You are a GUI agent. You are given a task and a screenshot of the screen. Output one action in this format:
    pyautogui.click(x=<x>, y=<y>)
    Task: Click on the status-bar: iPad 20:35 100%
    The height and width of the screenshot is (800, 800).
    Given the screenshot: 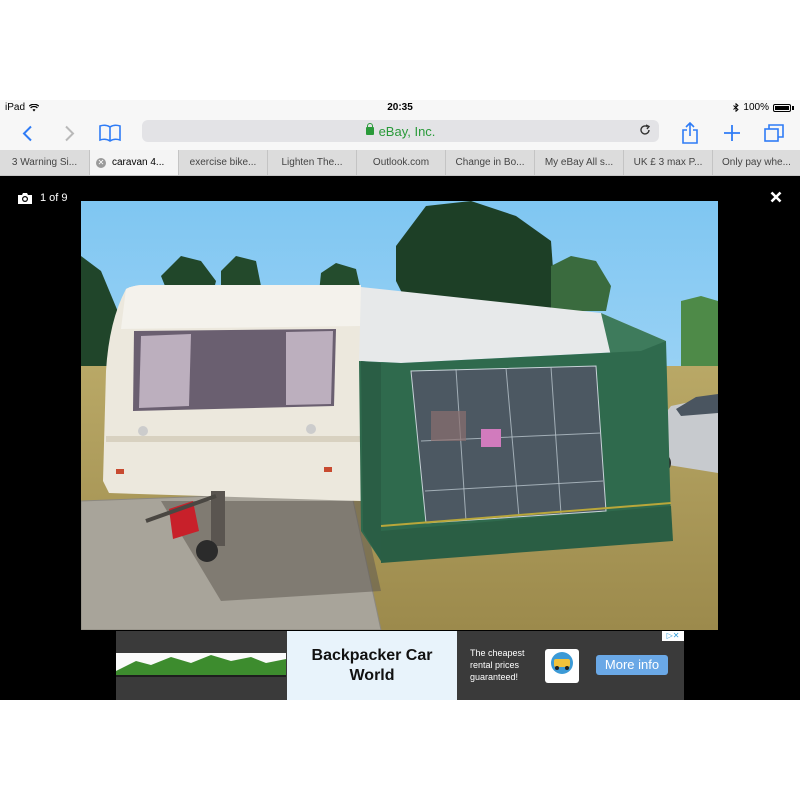 What is the action you would take?
    pyautogui.click(x=400, y=108)
    